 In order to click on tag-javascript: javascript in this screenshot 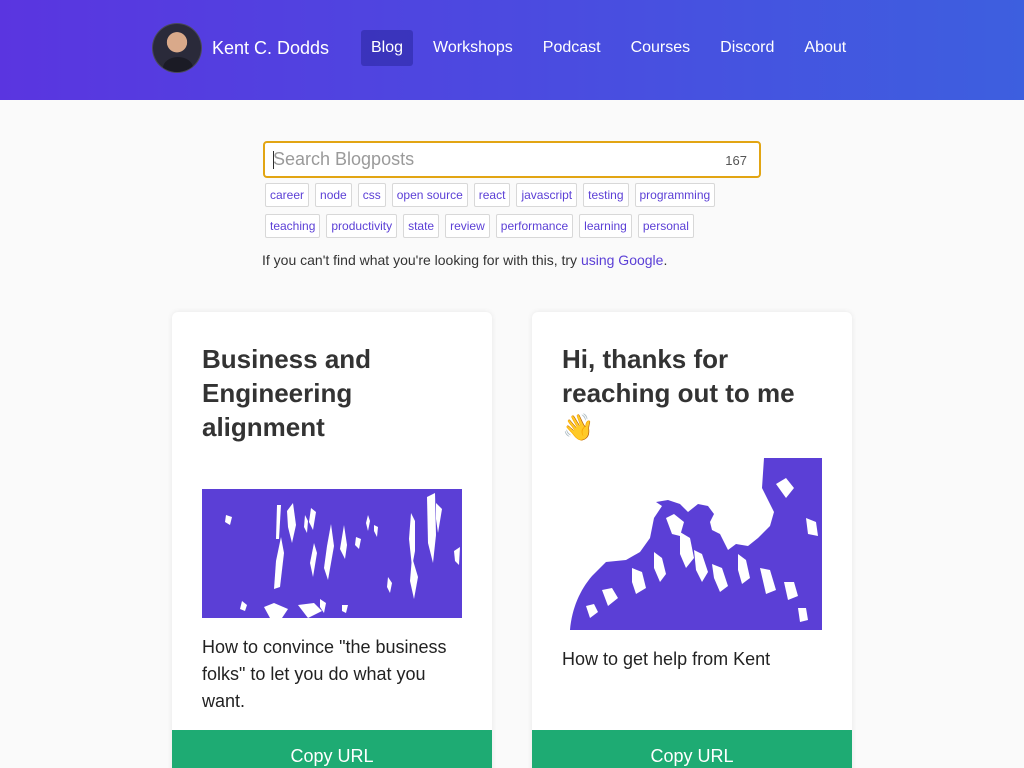, I will do `click(547, 195)`.